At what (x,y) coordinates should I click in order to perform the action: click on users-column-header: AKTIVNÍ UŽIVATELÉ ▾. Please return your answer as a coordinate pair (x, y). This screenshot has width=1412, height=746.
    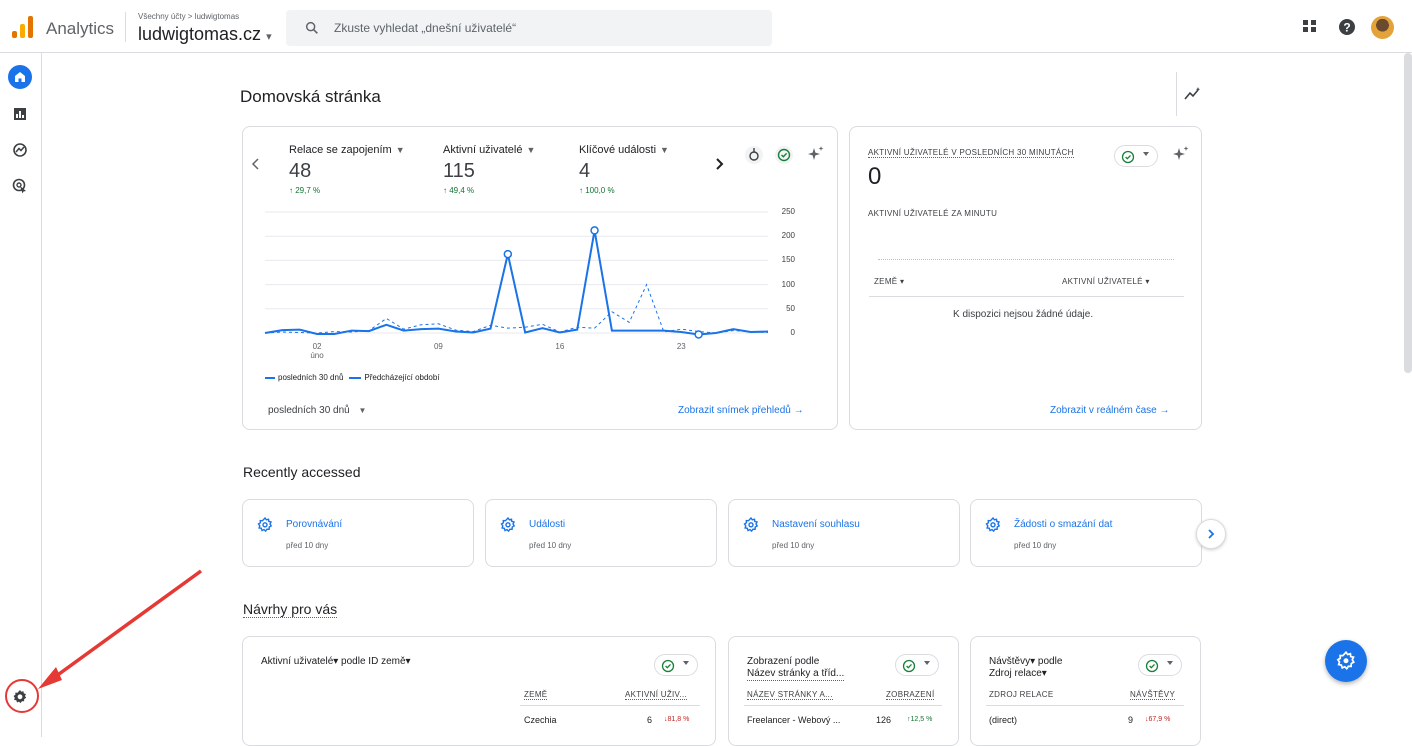
    Looking at the image, I should click on (1106, 281).